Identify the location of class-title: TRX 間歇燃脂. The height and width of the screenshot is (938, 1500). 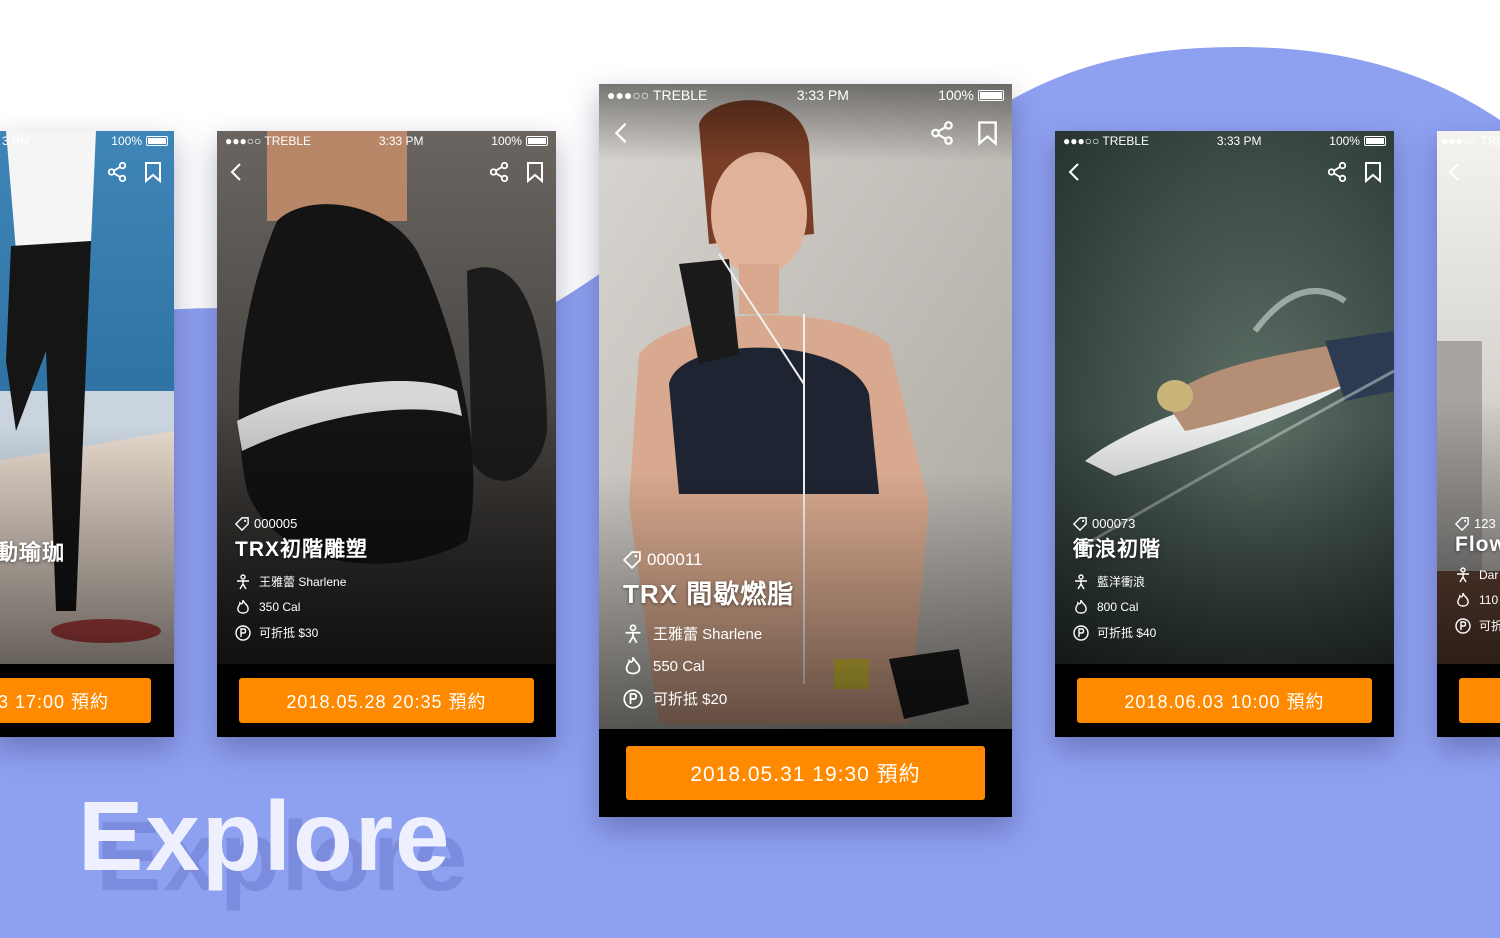
(709, 594).